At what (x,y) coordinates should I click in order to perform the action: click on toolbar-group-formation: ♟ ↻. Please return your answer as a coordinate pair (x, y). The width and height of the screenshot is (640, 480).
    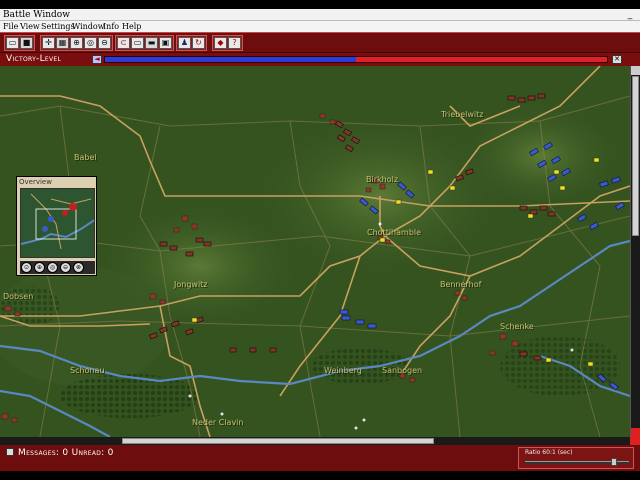
    Looking at the image, I should click on (191, 43).